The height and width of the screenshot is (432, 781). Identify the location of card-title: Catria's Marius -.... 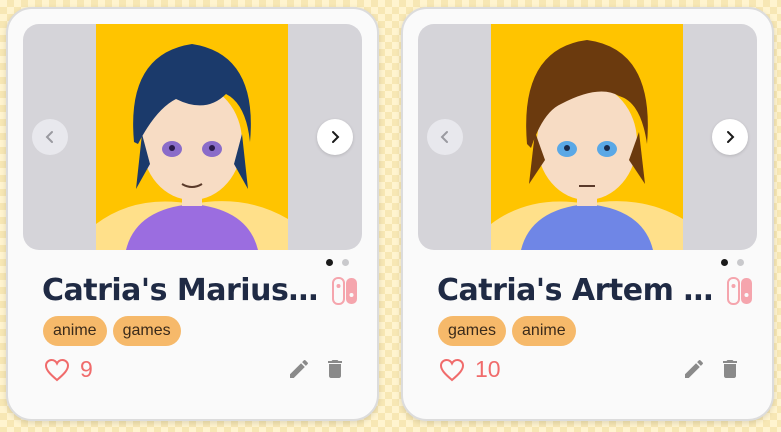
(182, 291).